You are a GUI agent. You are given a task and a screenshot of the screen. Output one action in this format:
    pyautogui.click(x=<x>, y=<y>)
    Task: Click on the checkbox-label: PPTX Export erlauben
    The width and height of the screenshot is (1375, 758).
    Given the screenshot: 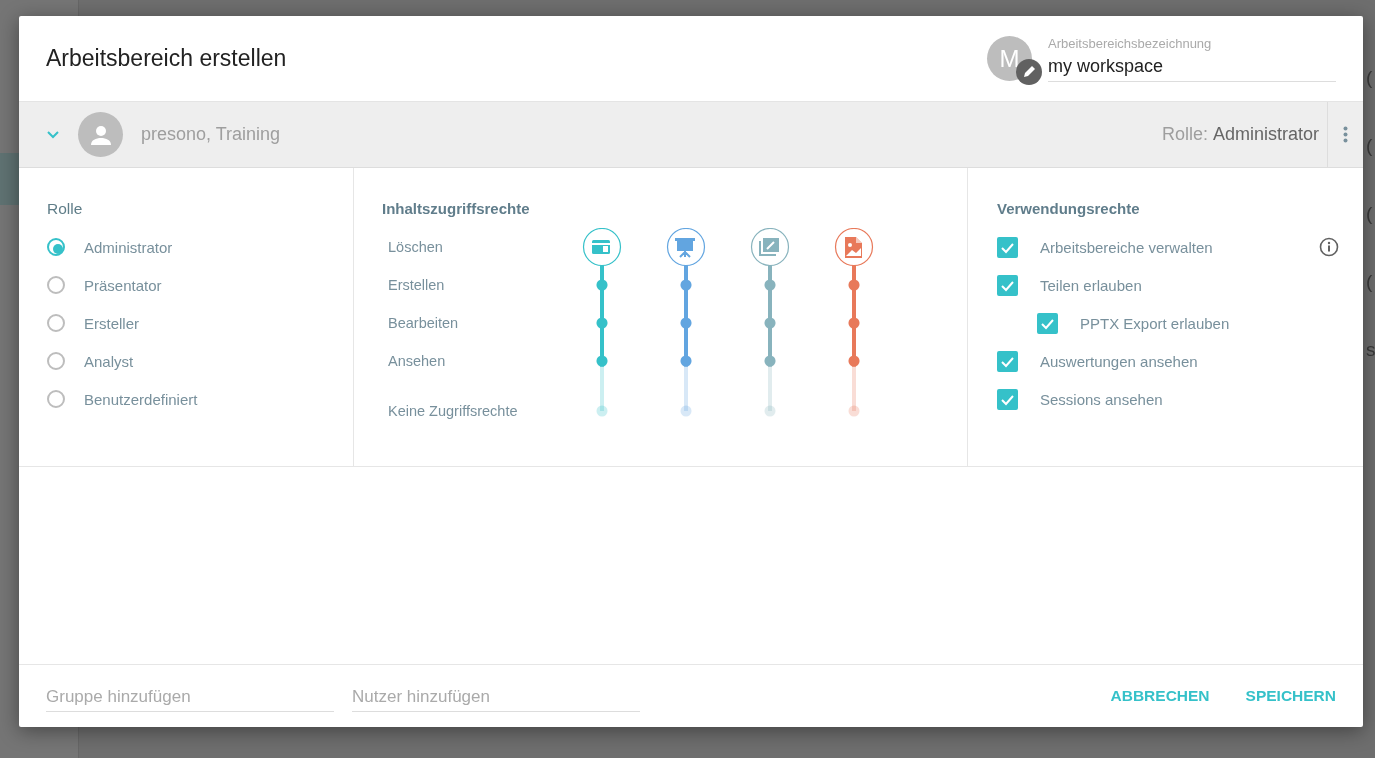 What is the action you would take?
    pyautogui.click(x=1155, y=323)
    